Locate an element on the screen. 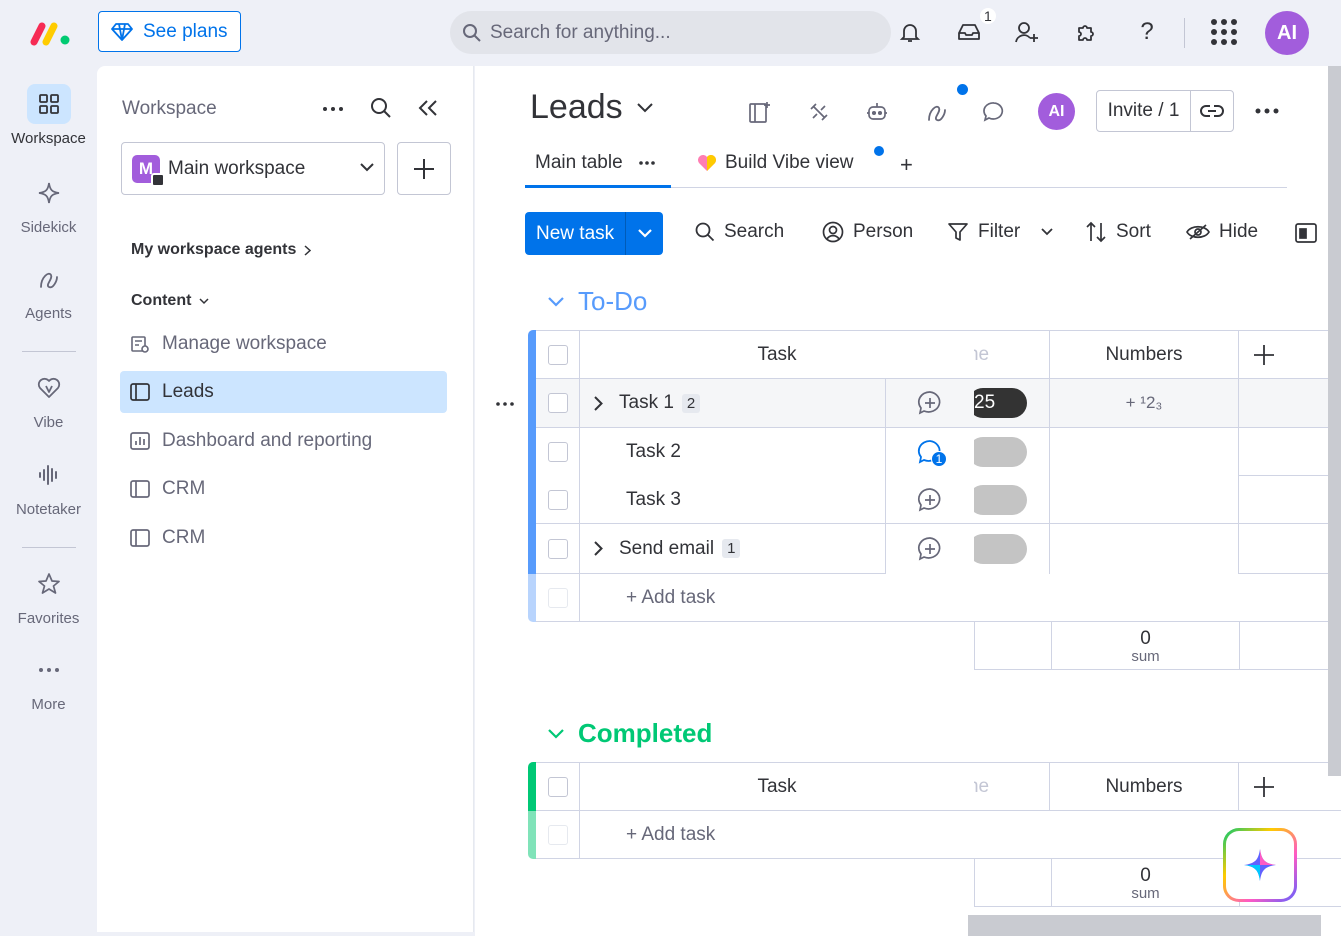 Image resolution: width=1341 pixels, height=936 pixels. table-row-send-email: Send email 1 is located at coordinates (733, 549).